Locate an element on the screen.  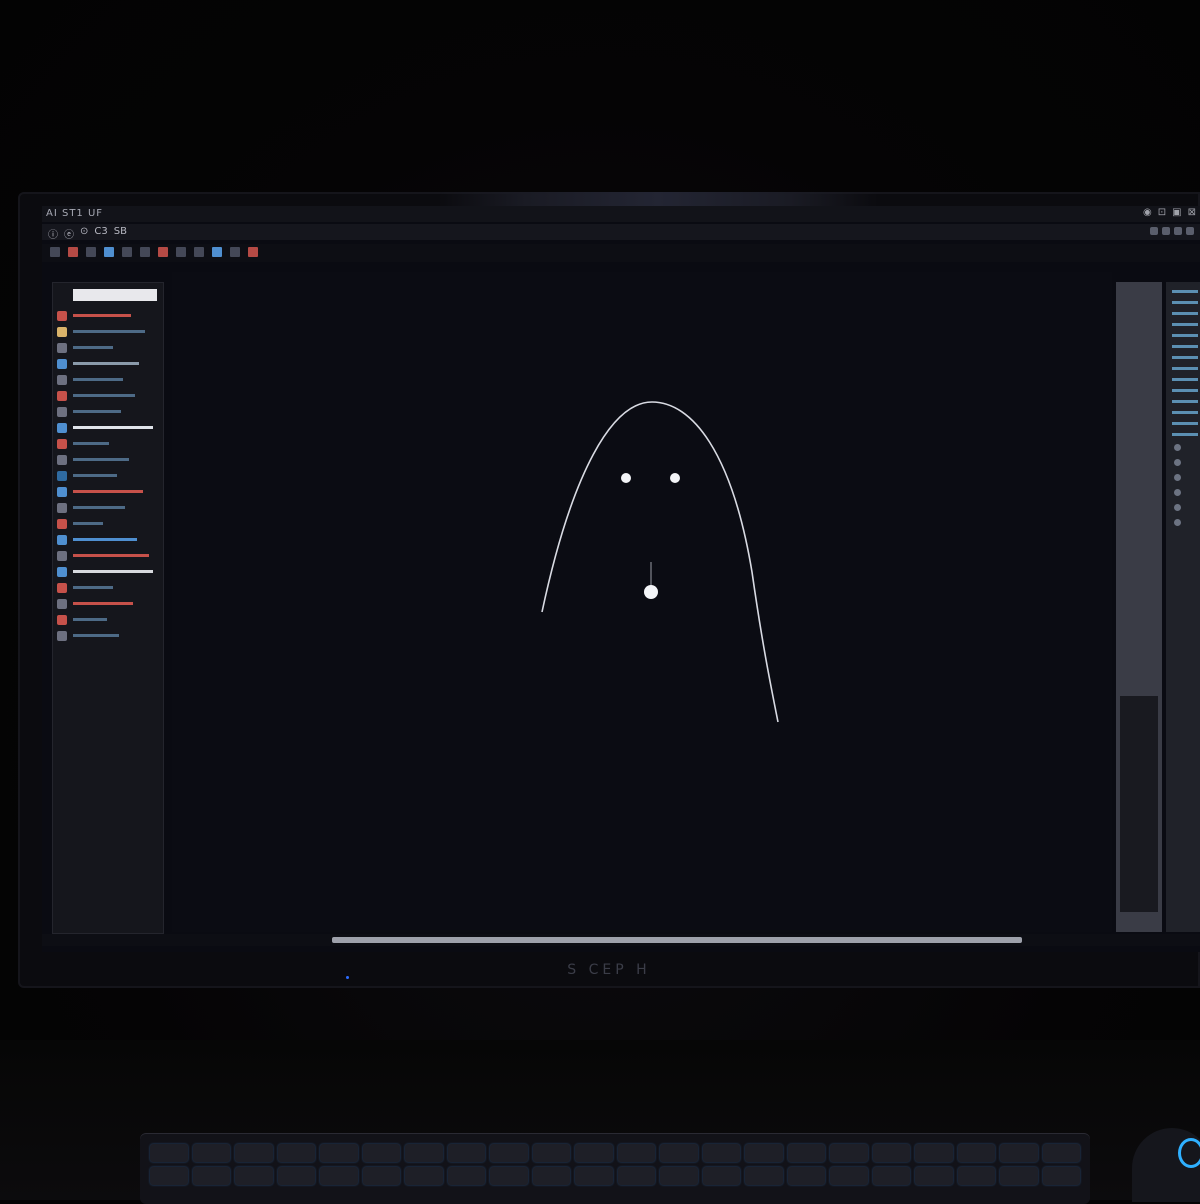
close-icon: ⊠ is located at coordinates (1192, 212).